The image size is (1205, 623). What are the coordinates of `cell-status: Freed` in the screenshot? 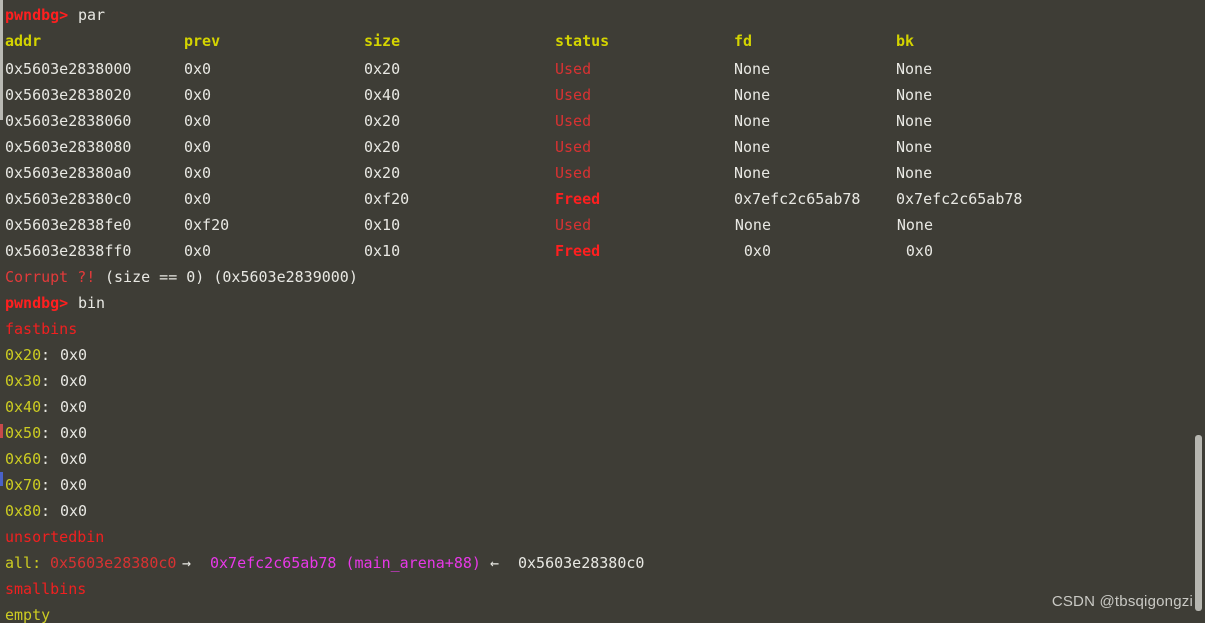 It's located at (578, 199).